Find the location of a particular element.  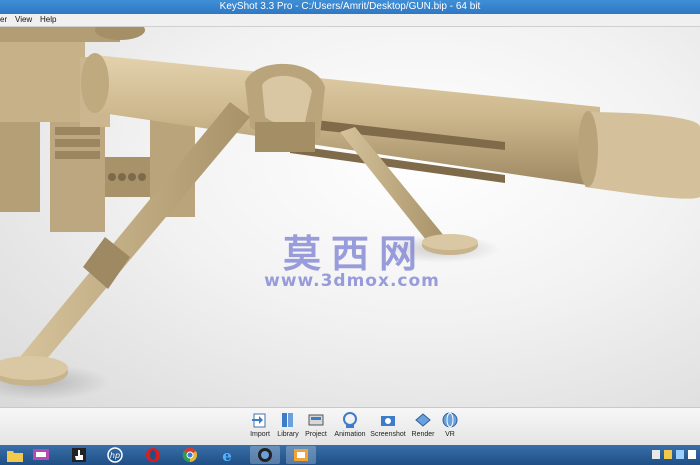

animation-icon is located at coordinates (350, 420).